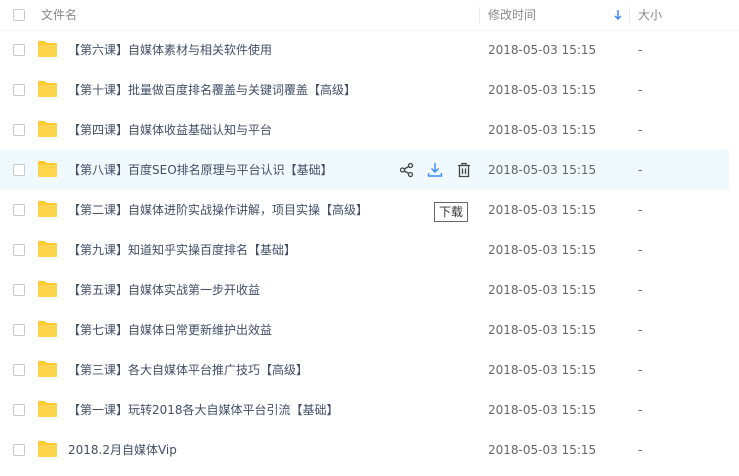 The image size is (739, 476). What do you see at coordinates (19, 15) in the screenshot?
I see `select-all-checkbox` at bounding box center [19, 15].